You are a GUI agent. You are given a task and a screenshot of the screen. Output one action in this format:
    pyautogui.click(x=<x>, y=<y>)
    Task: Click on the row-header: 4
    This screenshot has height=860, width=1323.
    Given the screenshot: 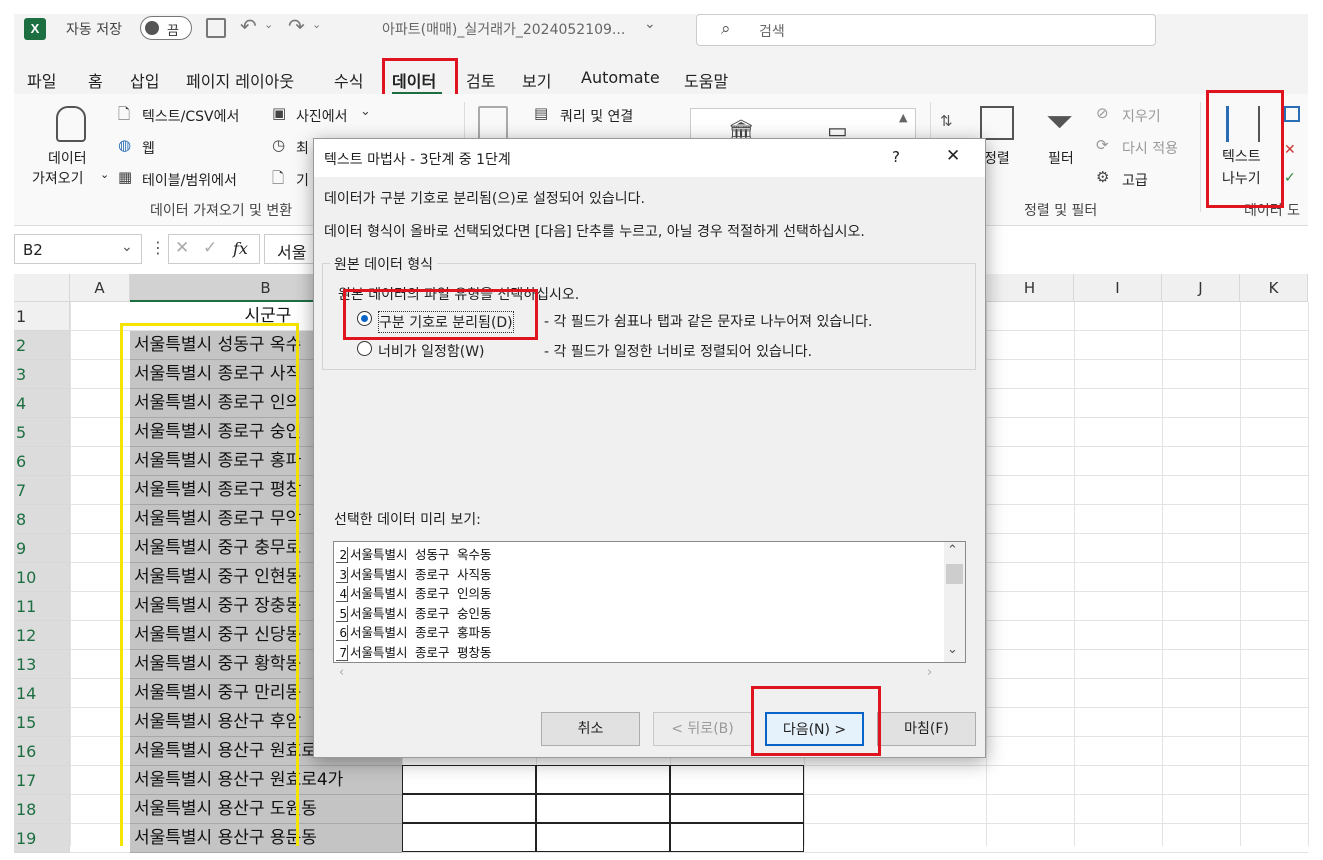 What is the action you would take?
    pyautogui.click(x=42, y=403)
    